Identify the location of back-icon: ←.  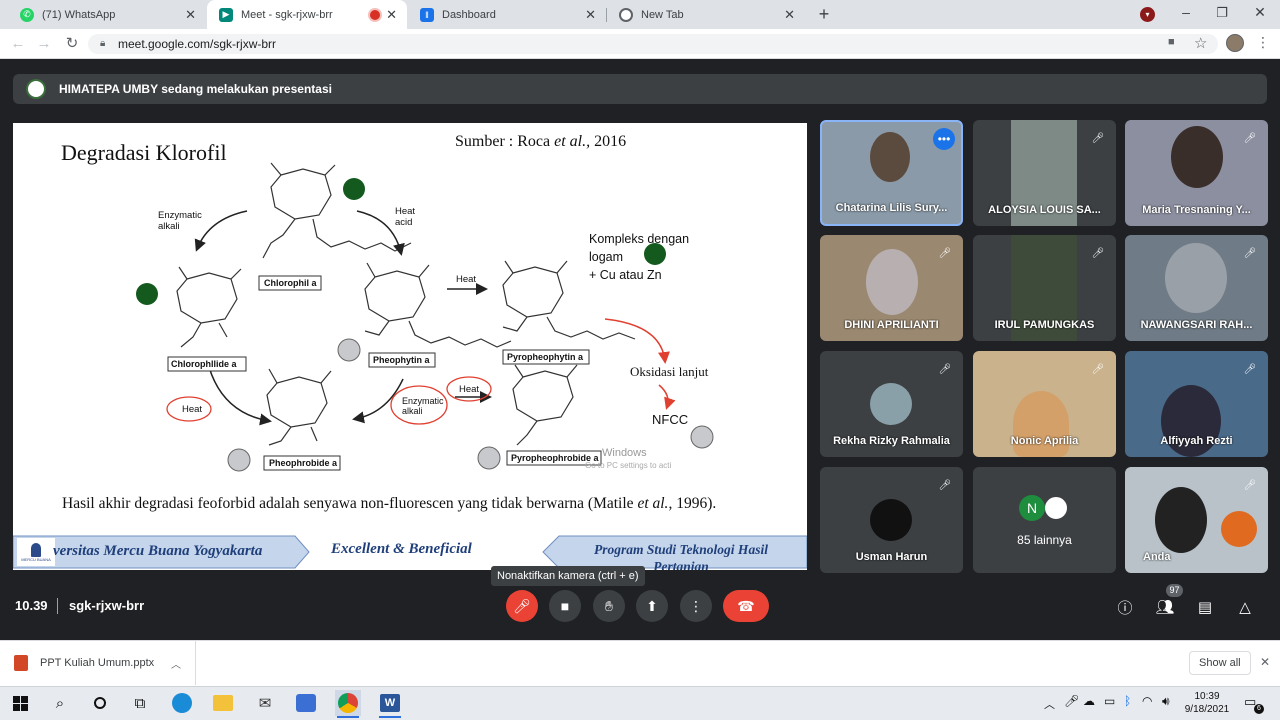
(18, 44).